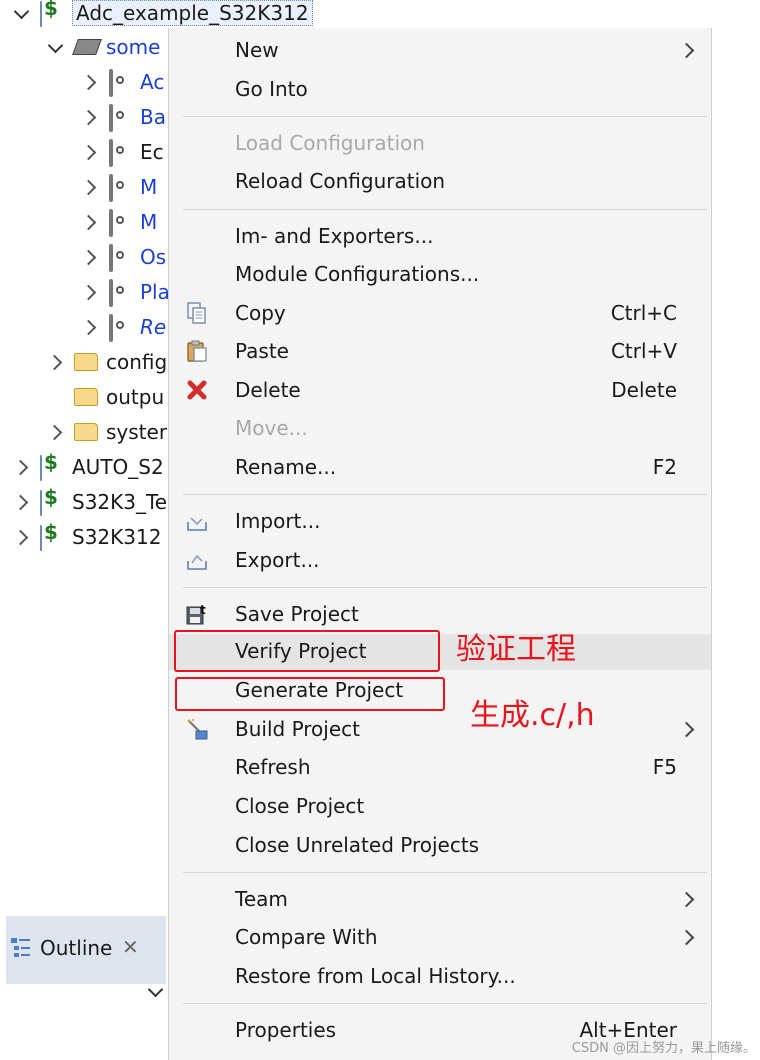  I want to click on export-icon, so click(197, 562).